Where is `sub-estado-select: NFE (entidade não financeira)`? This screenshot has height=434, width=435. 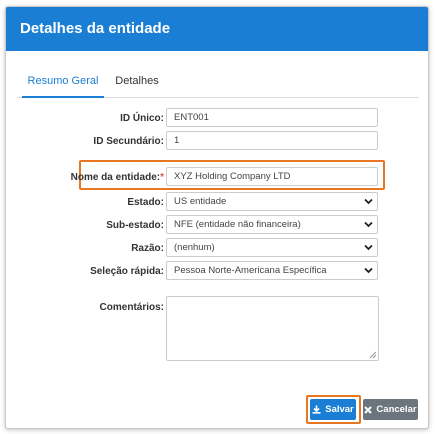
sub-estado-select: NFE (entidade não financeira) is located at coordinates (272, 224).